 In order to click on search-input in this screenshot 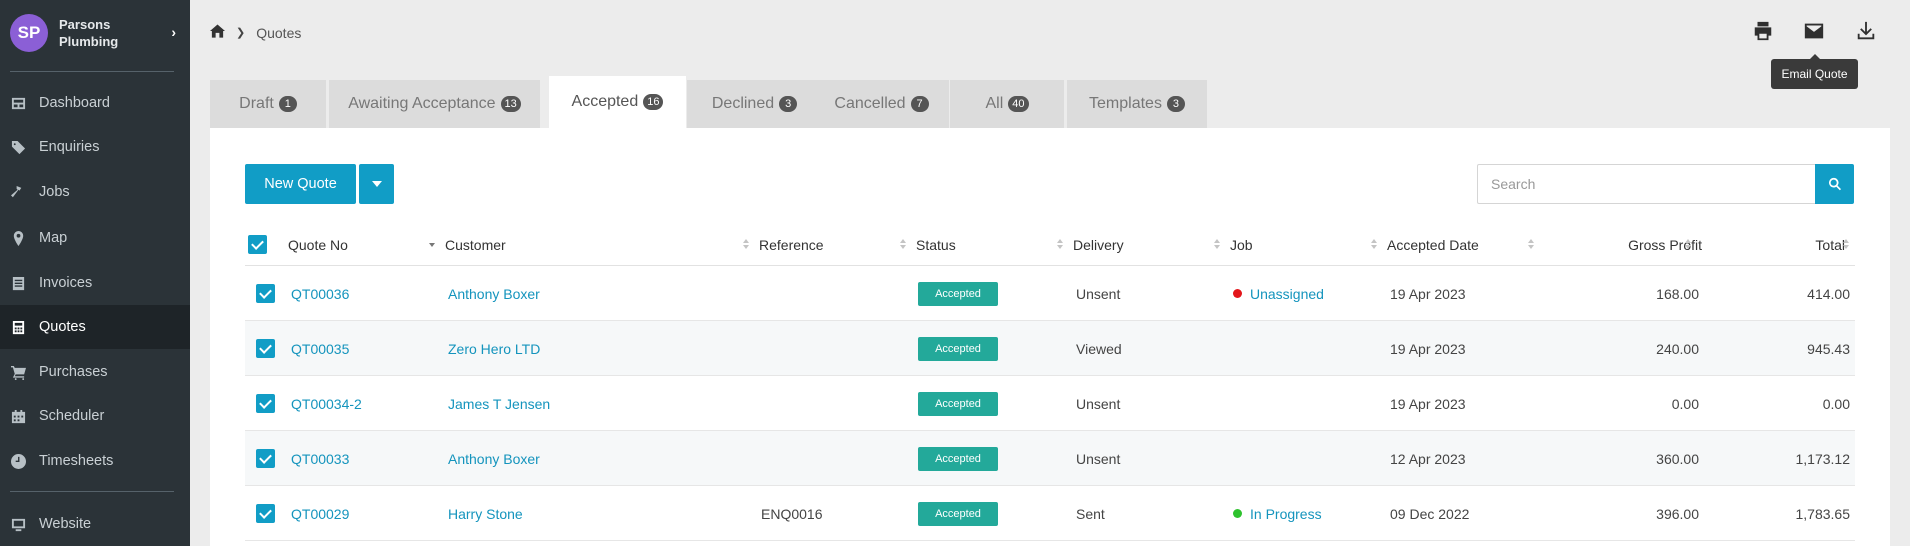, I will do `click(1646, 184)`.